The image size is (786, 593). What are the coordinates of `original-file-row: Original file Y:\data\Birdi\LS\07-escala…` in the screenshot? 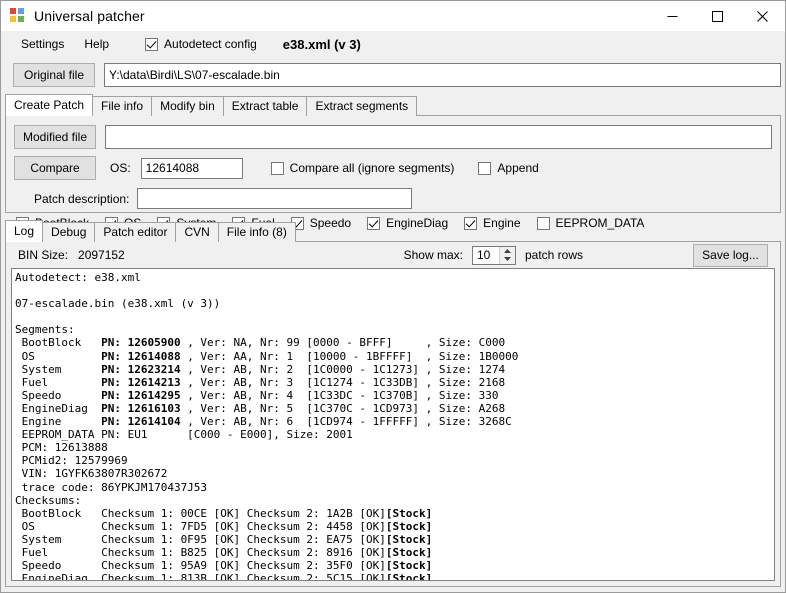 It's located at (393, 75).